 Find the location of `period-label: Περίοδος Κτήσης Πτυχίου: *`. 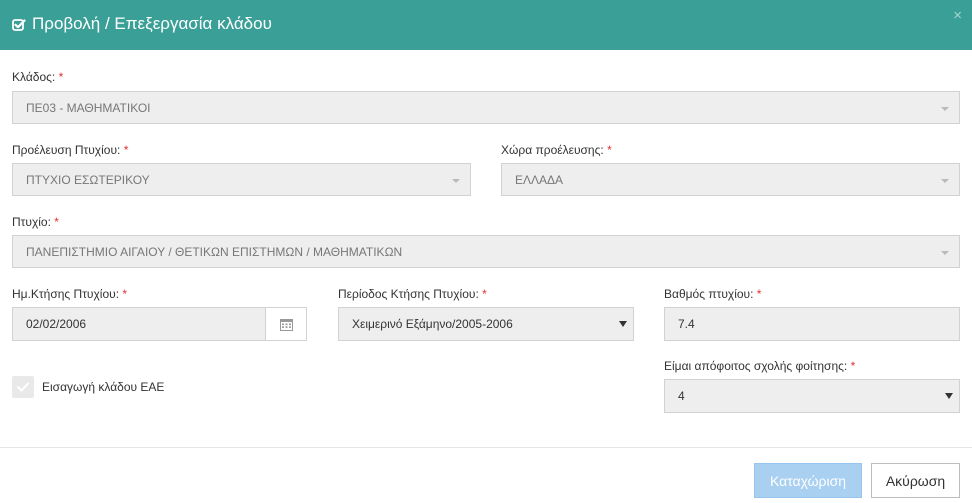

period-label: Περίοδος Κτήσης Πτυχίου: * is located at coordinates (412, 294).